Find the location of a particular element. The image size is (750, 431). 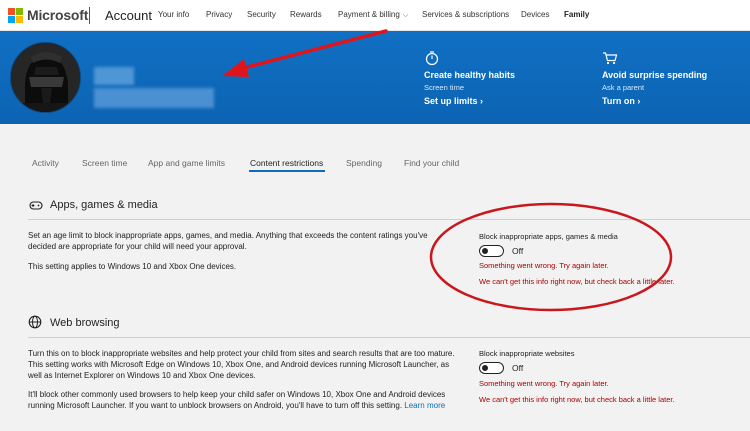

chevron-down-icon: ⌵ is located at coordinates (405, 15).